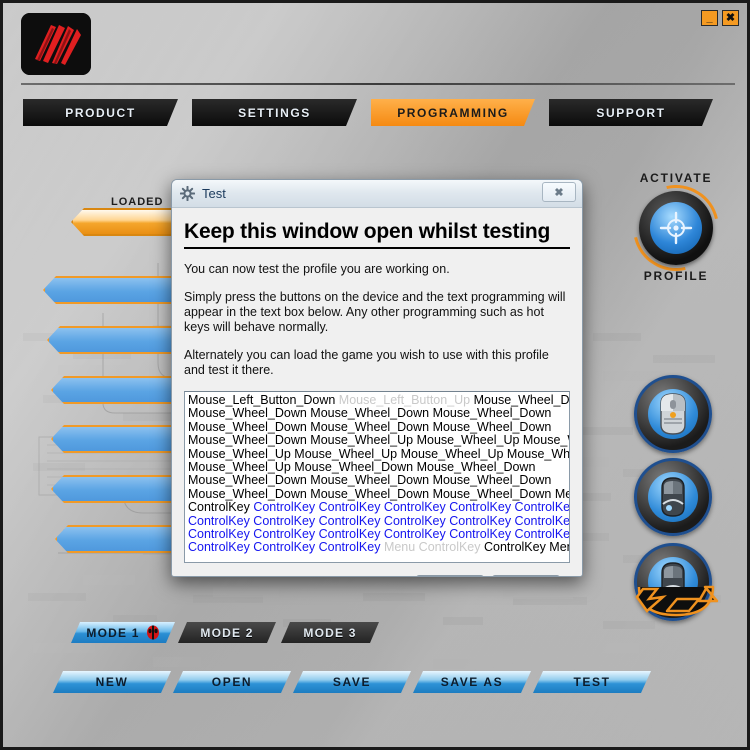 Image resolution: width=750 pixels, height=750 pixels. I want to click on activate-profile-button, so click(676, 228).